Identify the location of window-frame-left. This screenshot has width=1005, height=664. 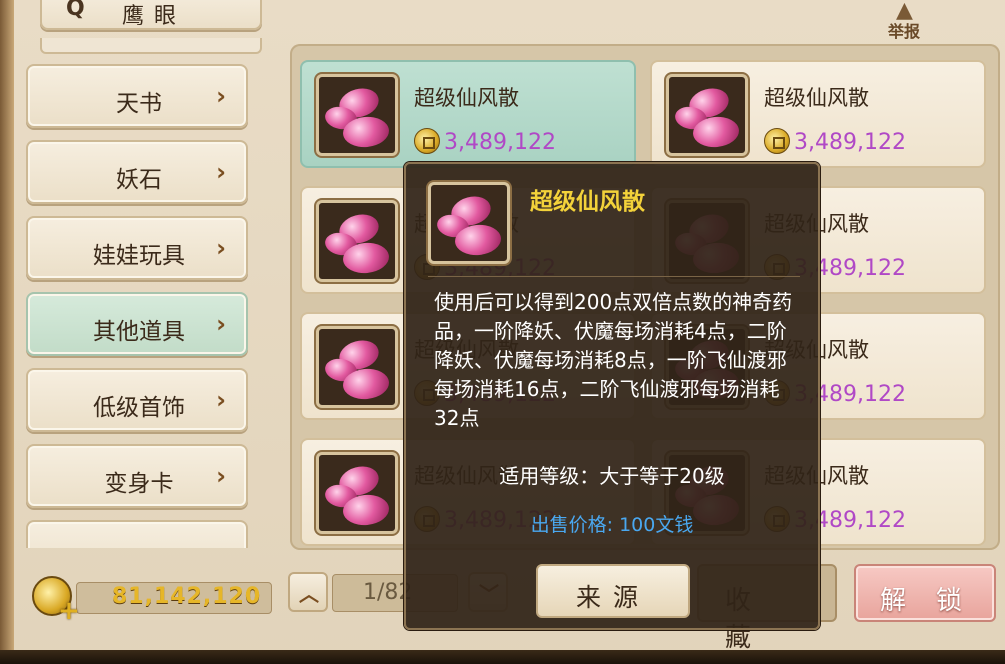
(7, 332).